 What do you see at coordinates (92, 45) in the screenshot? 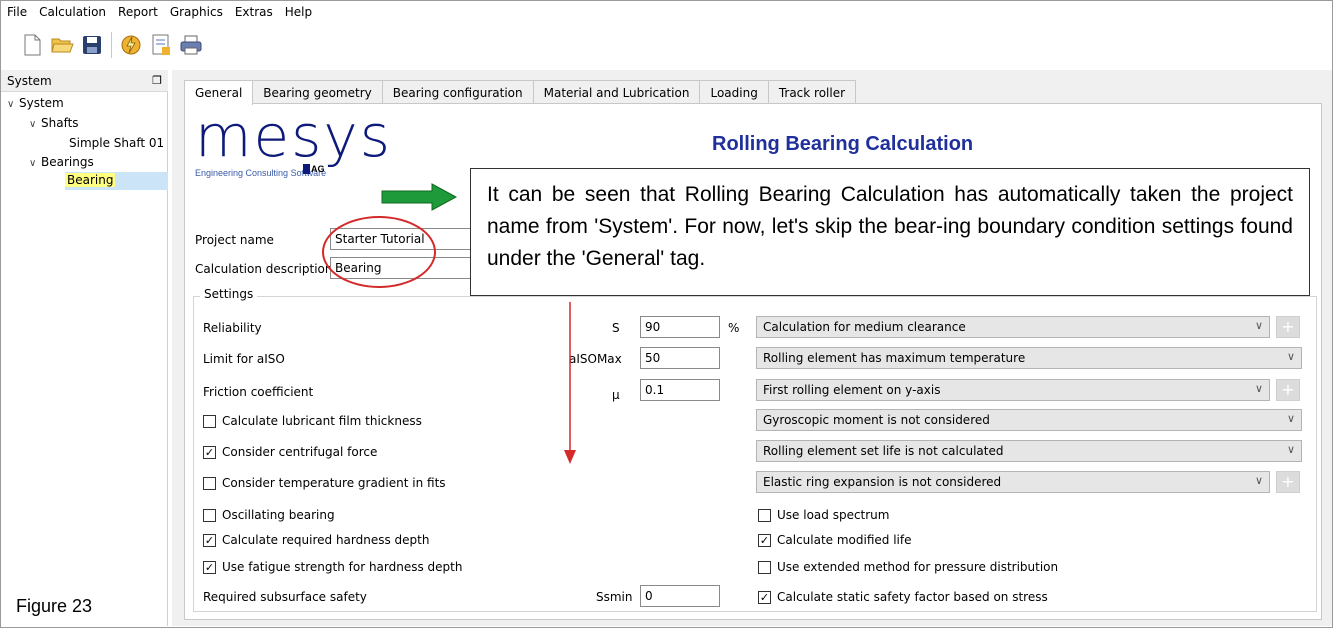
I see `save-icon` at bounding box center [92, 45].